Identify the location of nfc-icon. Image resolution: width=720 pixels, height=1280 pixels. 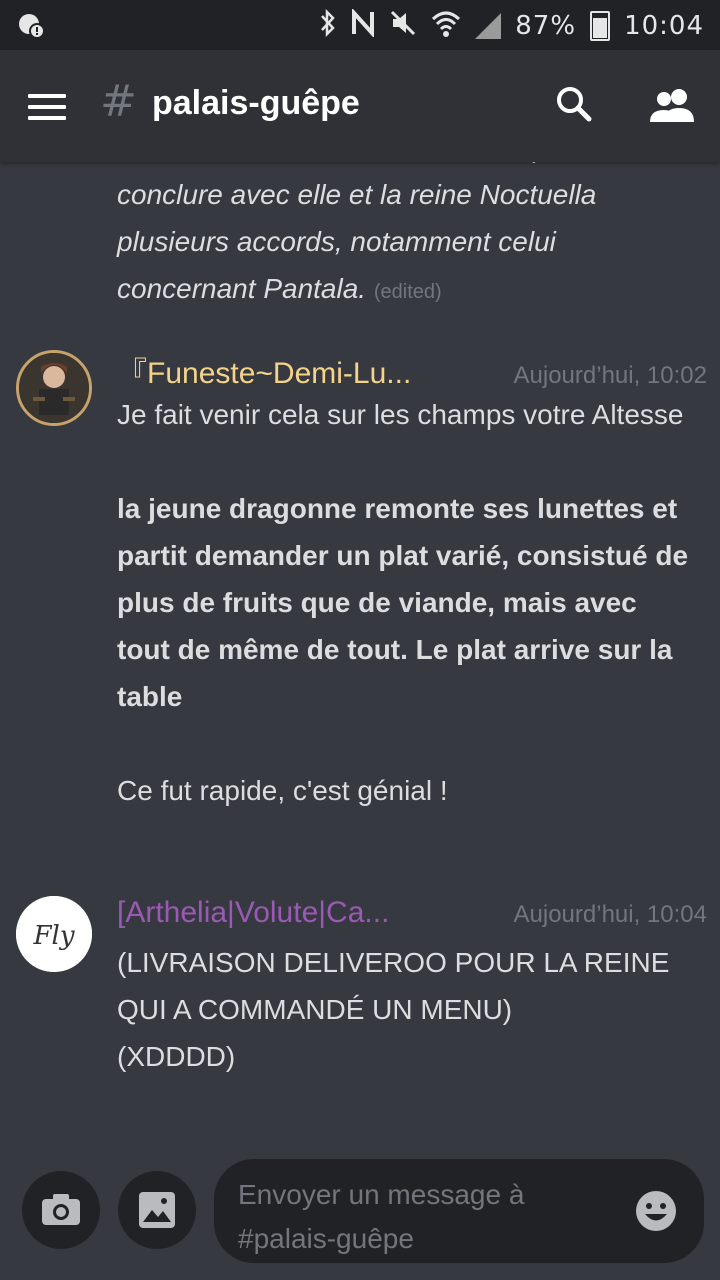
(363, 25).